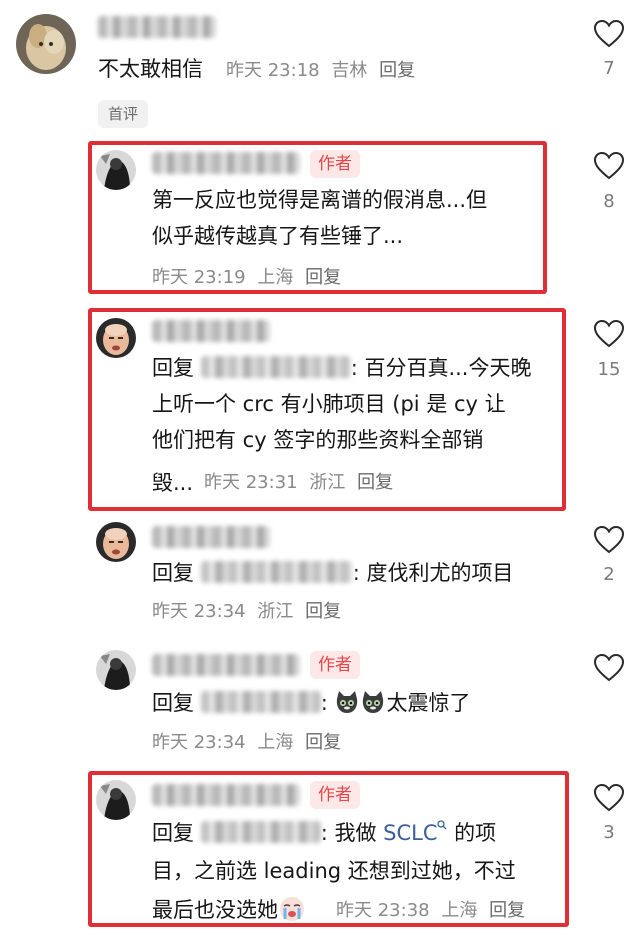 Image resolution: width=636 pixels, height=935 pixels. I want to click on comment-meta: 昨天 23:18 吉林 回复, so click(320, 71).